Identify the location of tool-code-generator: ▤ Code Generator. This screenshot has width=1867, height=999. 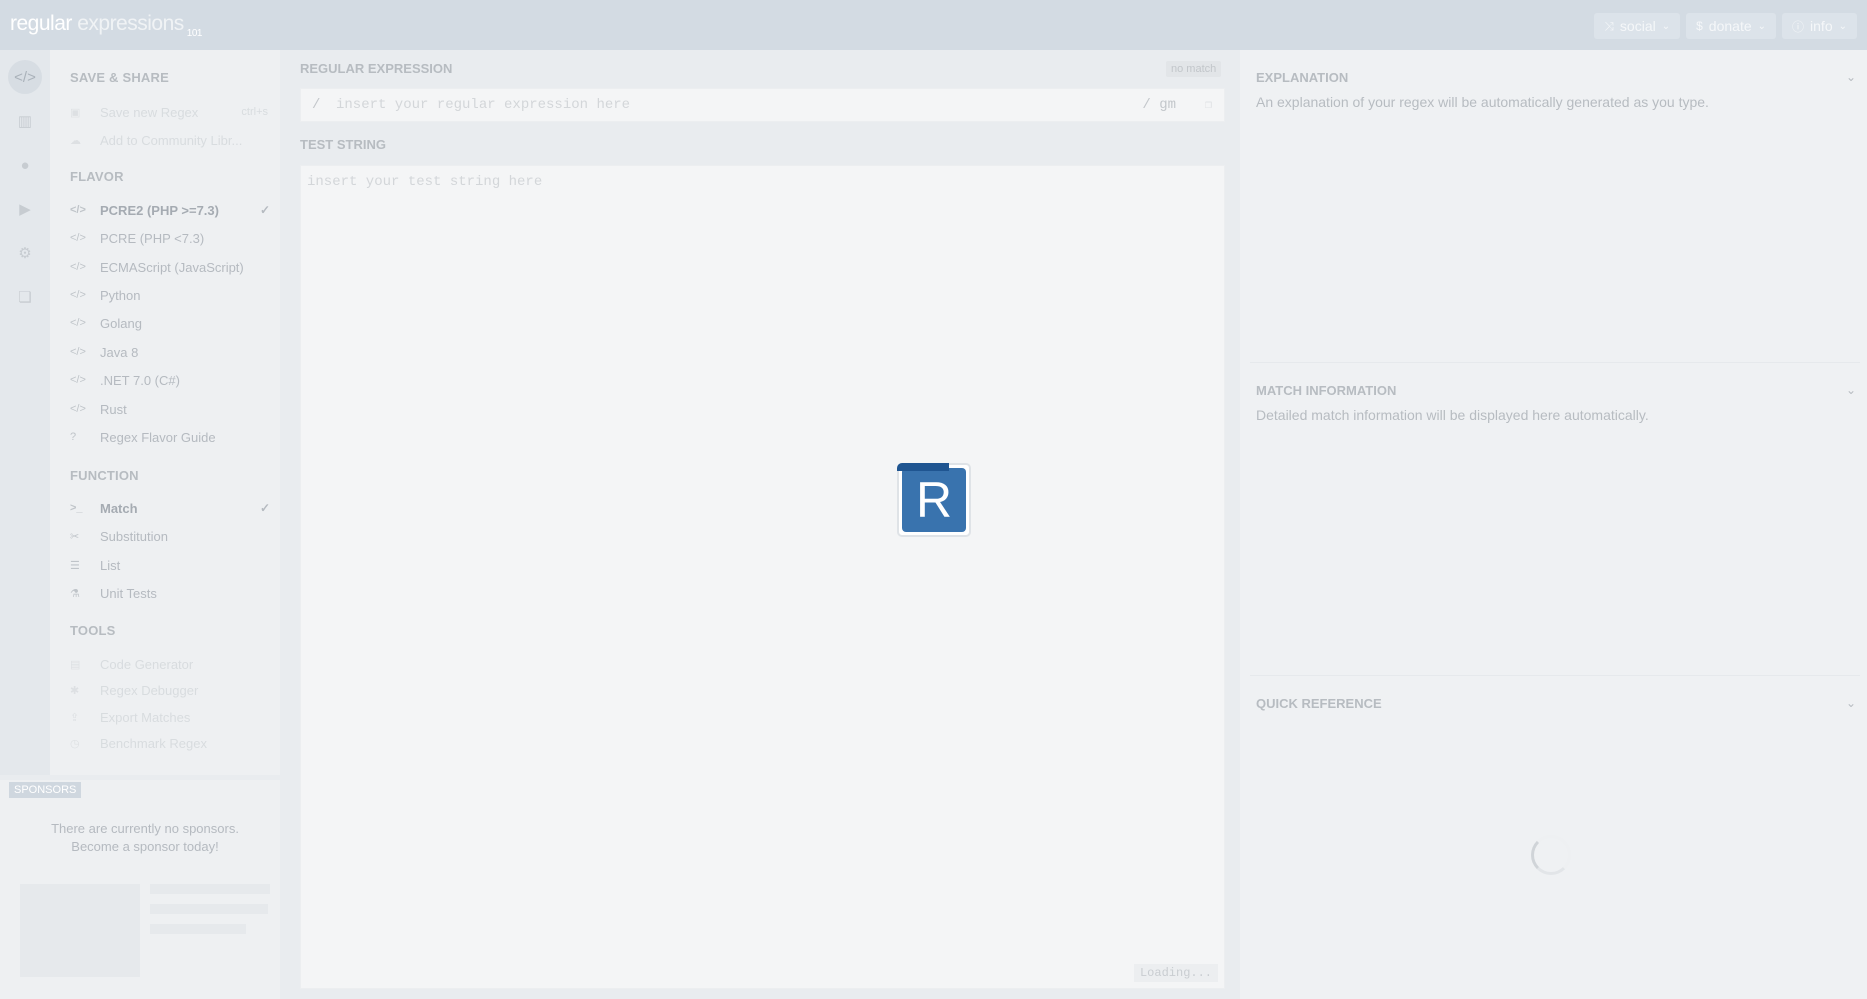
(170, 664).